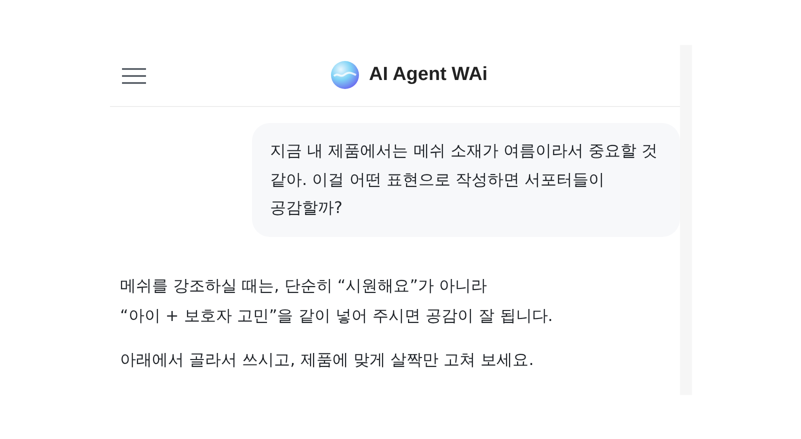 This screenshot has width=801, height=439. Describe the element at coordinates (466, 179) in the screenshot. I see `user-message-bubble: 지금 내 제품에서는 메쉬 소재가 여름이라서 중요할 것 같아. 이걸 어떤 표현으로 작성하면 서포터들이 공감할까?` at that location.